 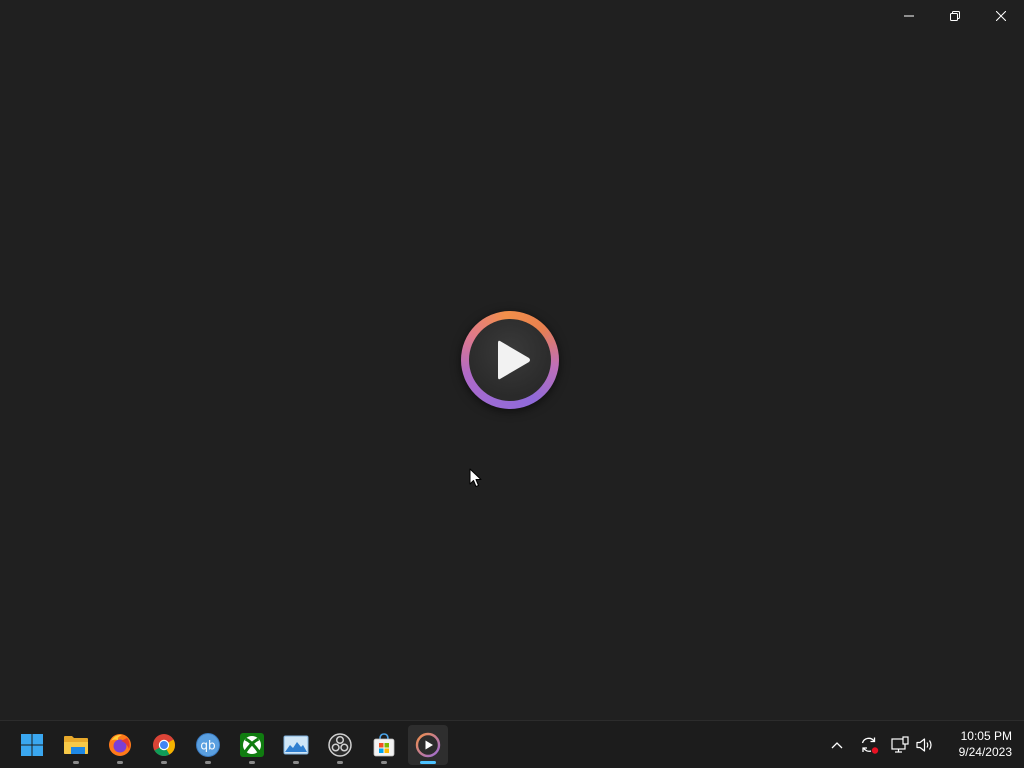 I want to click on clock-date: 9/24/2023, so click(x=985, y=752).